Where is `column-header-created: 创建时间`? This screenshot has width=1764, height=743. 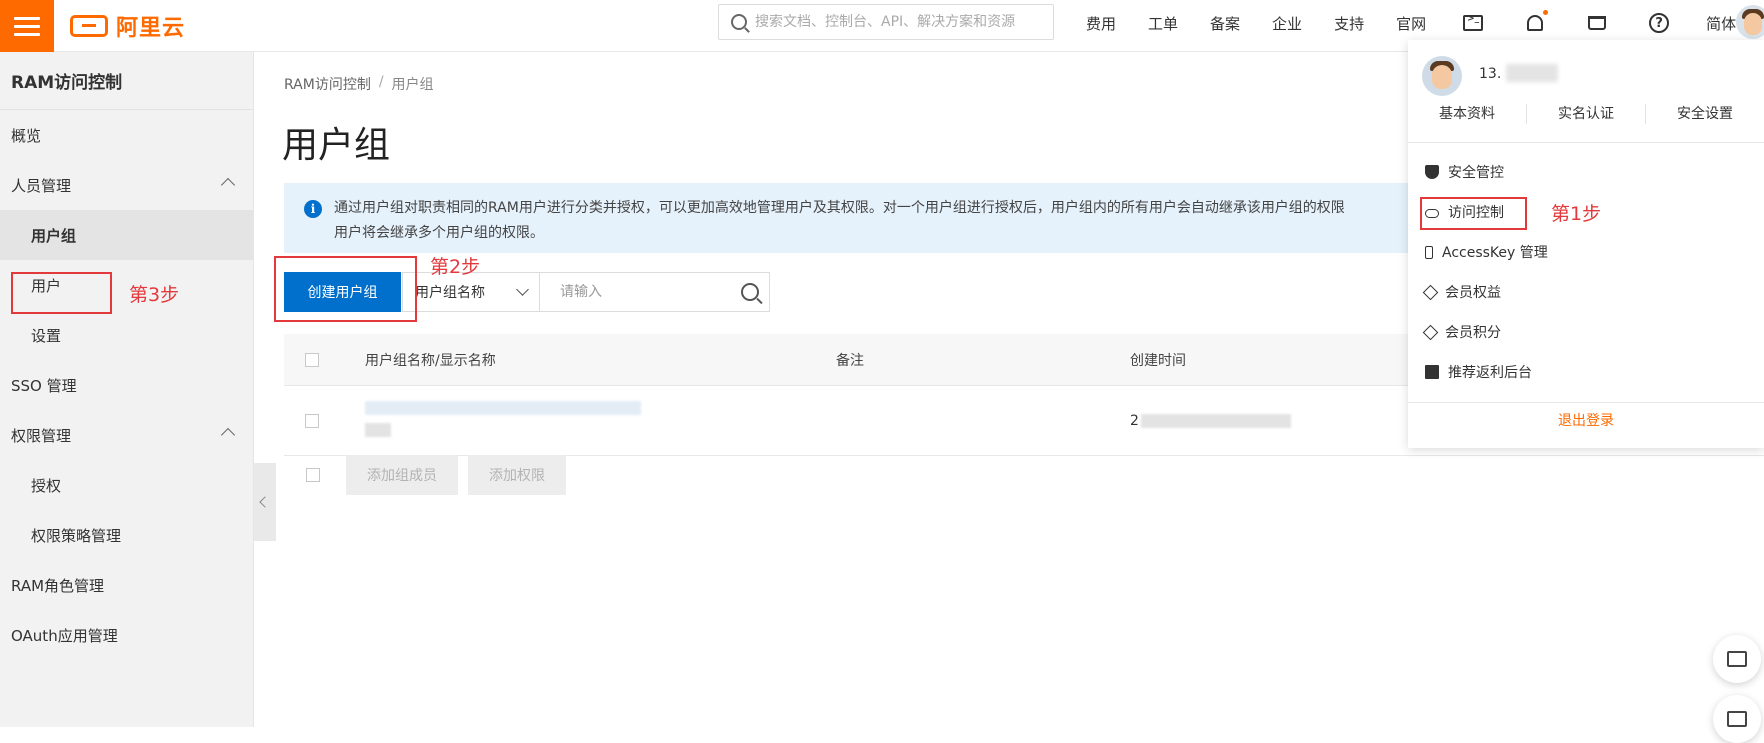 column-header-created: 创建时间 is located at coordinates (1158, 360).